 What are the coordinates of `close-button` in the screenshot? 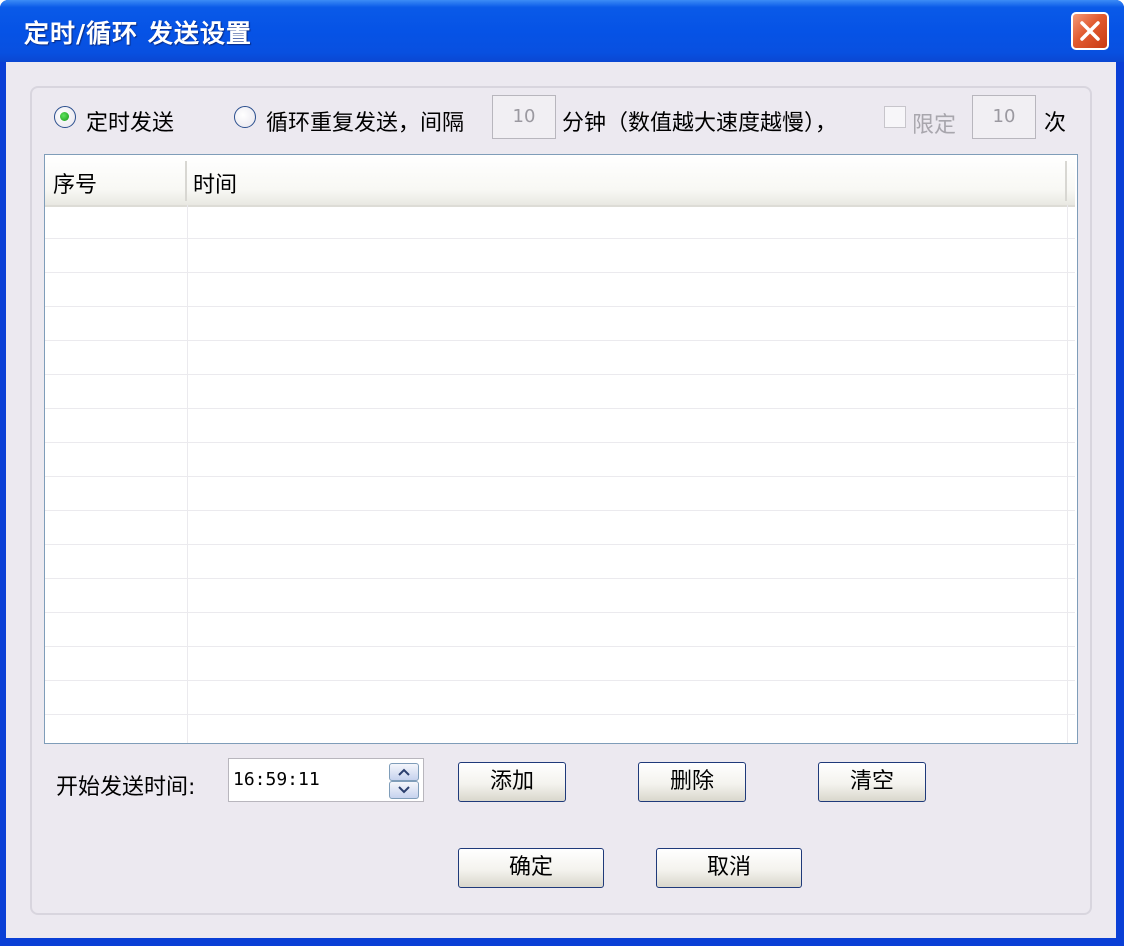 It's located at (1090, 31).